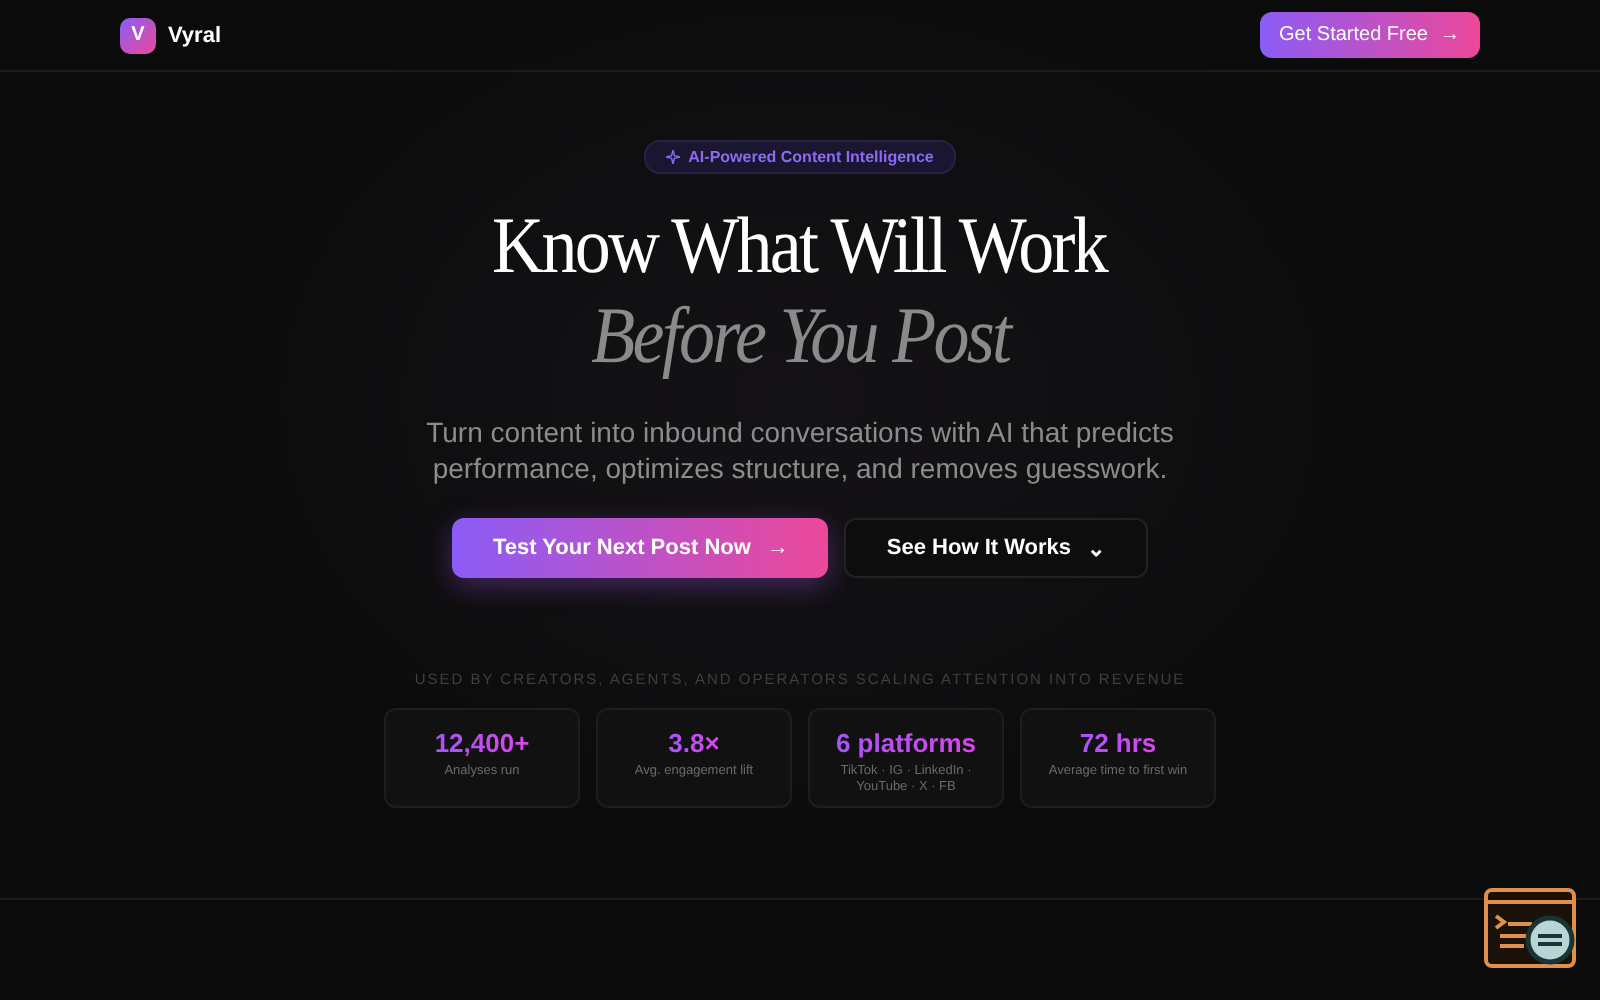 The width and height of the screenshot is (1600, 1000). What do you see at coordinates (640, 548) in the screenshot?
I see `test-post-button: Test Your Next Post Now →` at bounding box center [640, 548].